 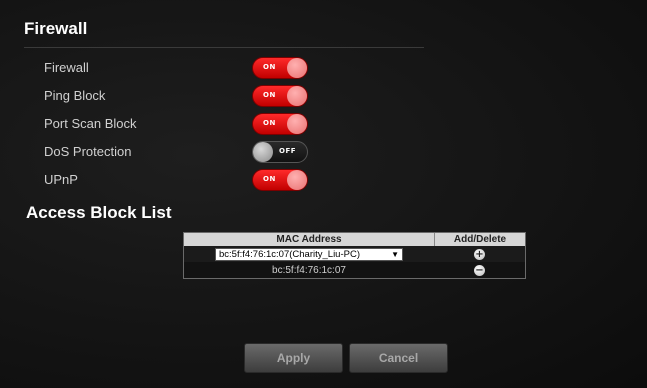 I want to click on column-header-add-delete: Add/Delete, so click(x=480, y=239).